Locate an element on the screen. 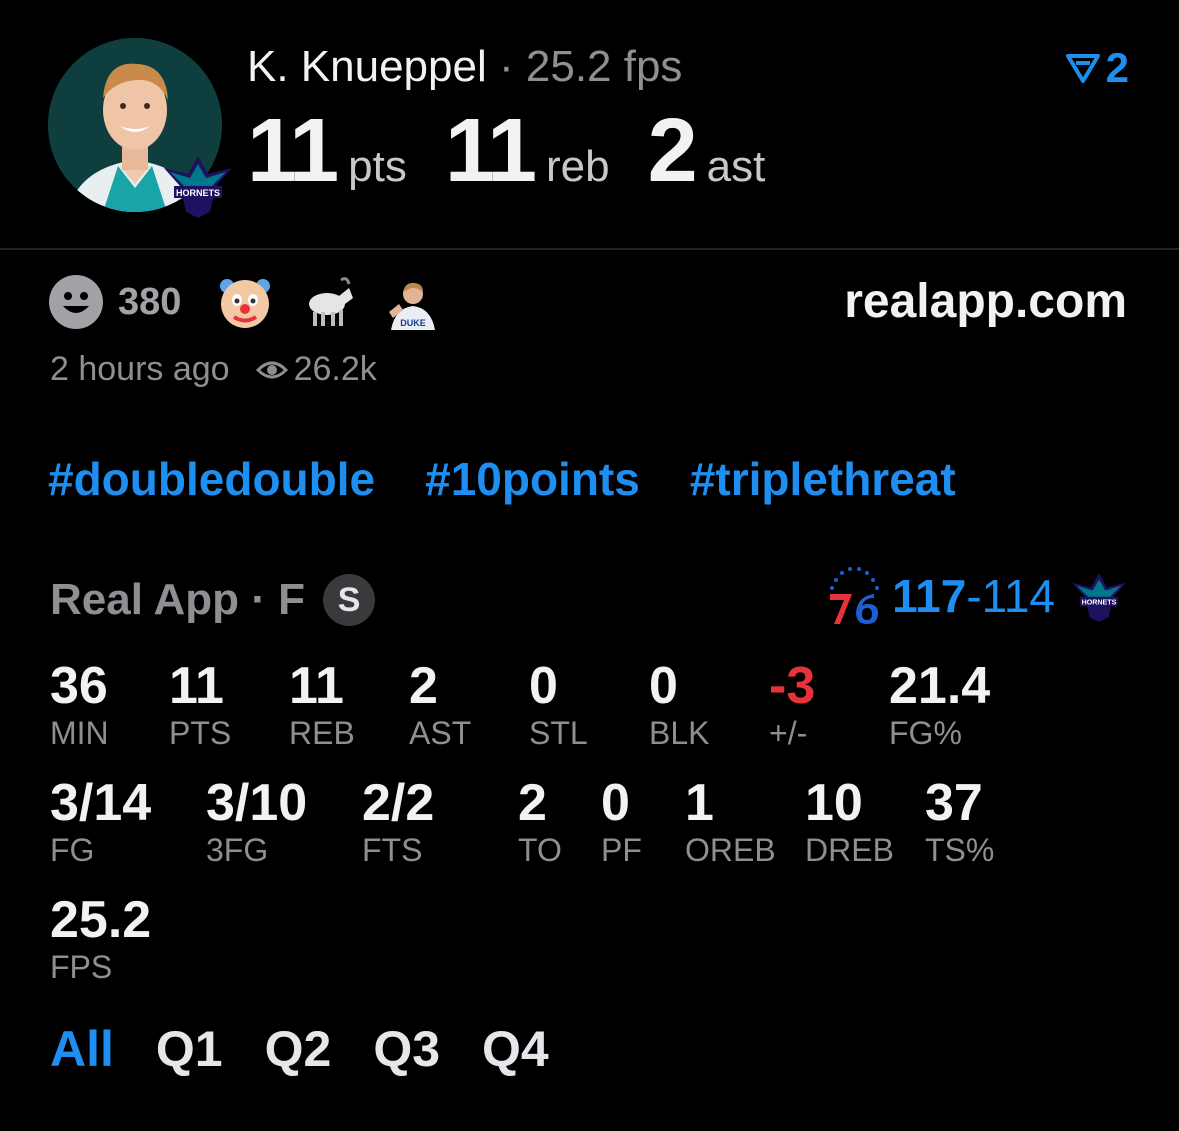  hashtag-triplethreat: #triplethreat is located at coordinates (823, 479).